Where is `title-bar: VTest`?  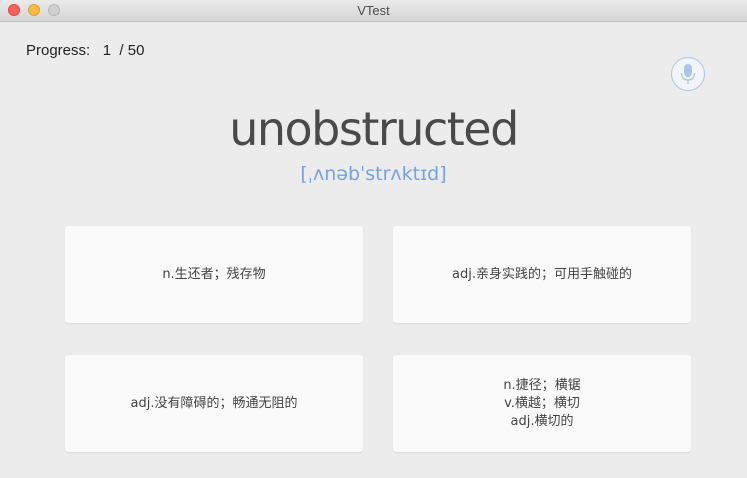 title-bar: VTest is located at coordinates (373, 11).